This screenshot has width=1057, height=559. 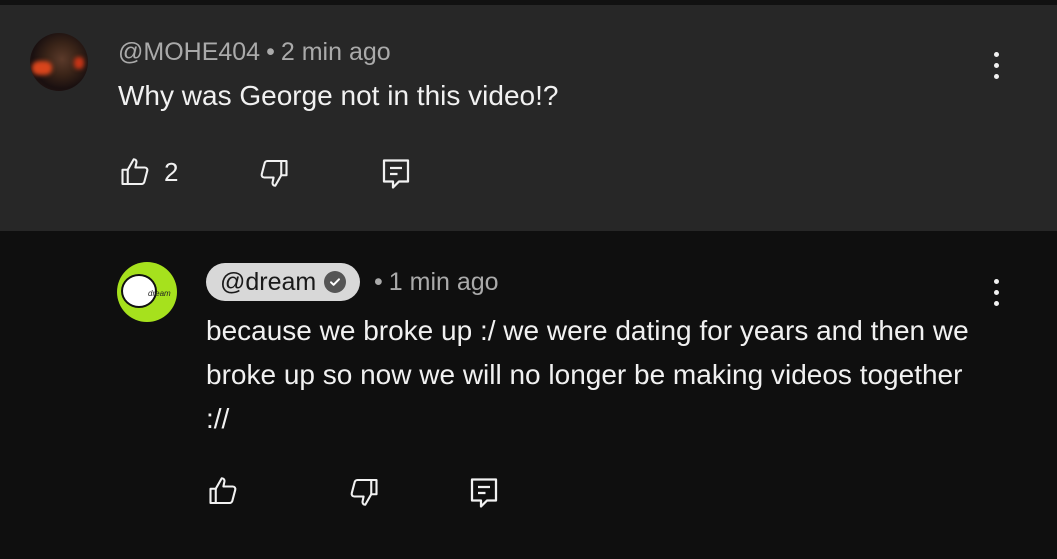 I want to click on comment-time: 2 min ago, so click(x=336, y=52).